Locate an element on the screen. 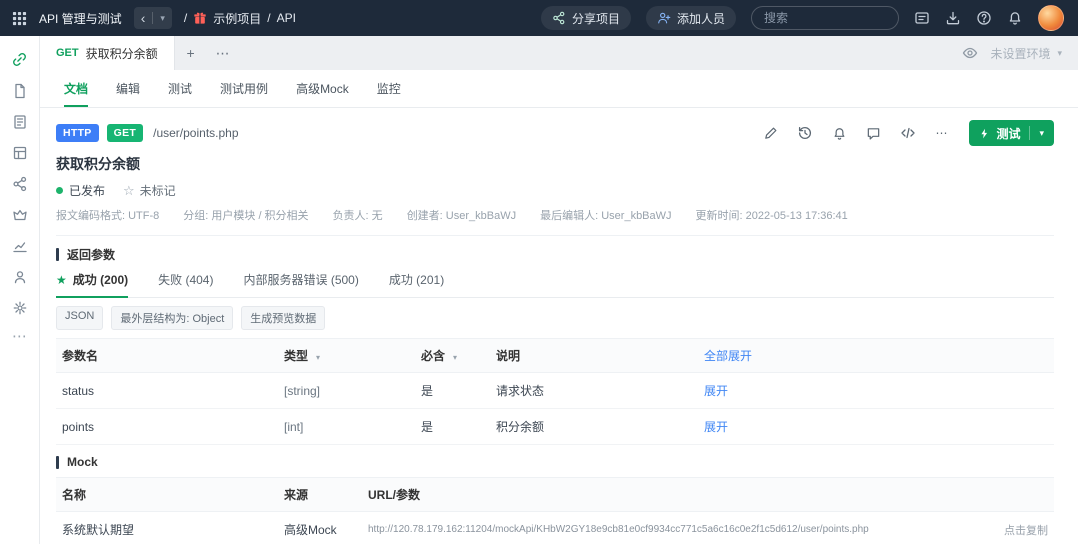 The height and width of the screenshot is (544, 1078). download-icon is located at coordinates (953, 18).